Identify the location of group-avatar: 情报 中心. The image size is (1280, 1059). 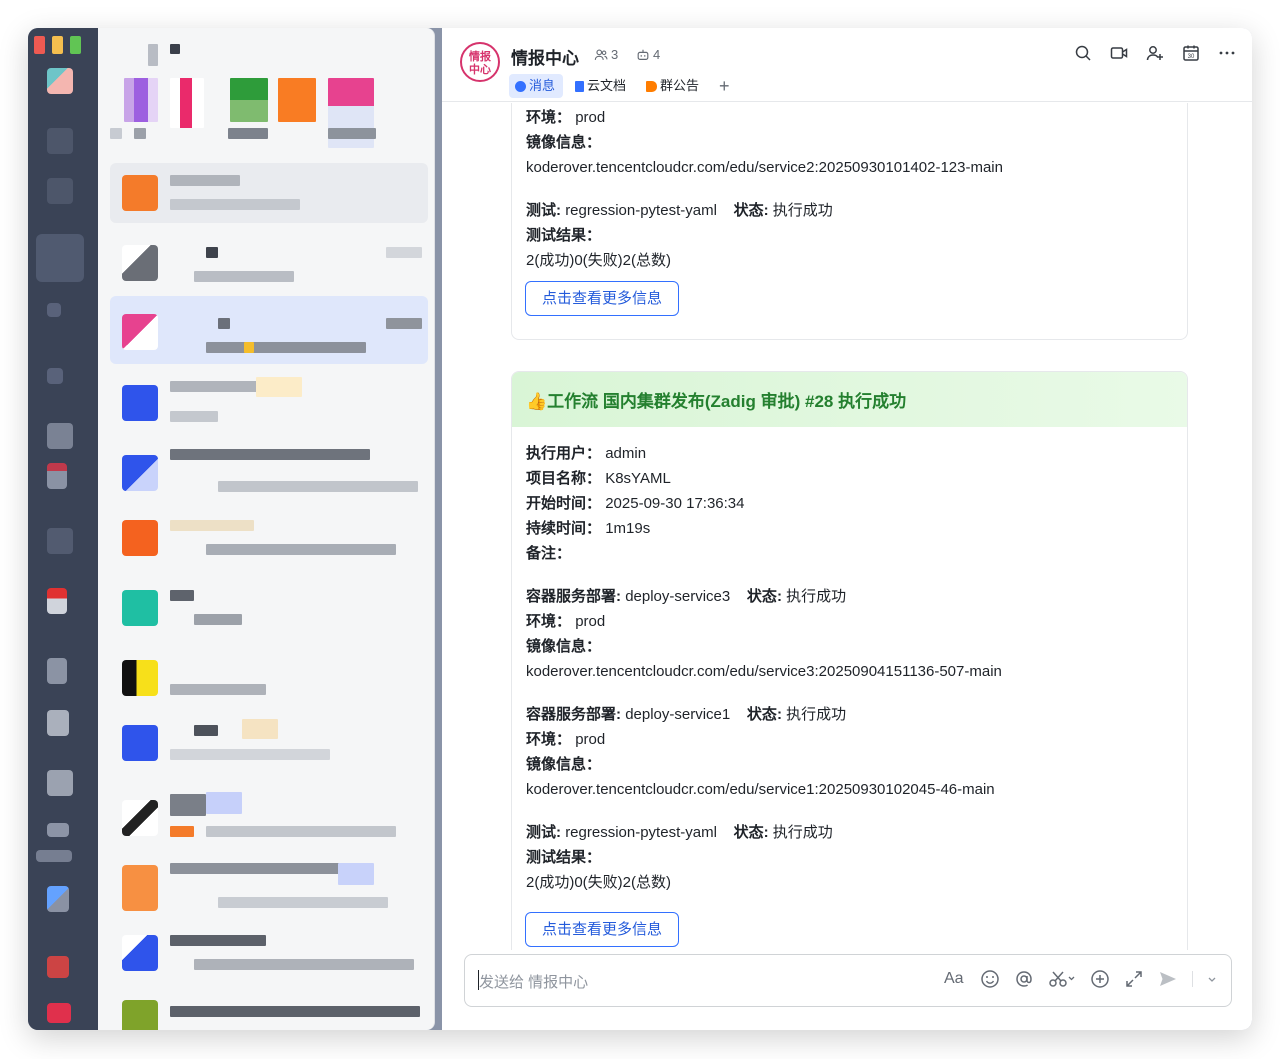
(480, 62).